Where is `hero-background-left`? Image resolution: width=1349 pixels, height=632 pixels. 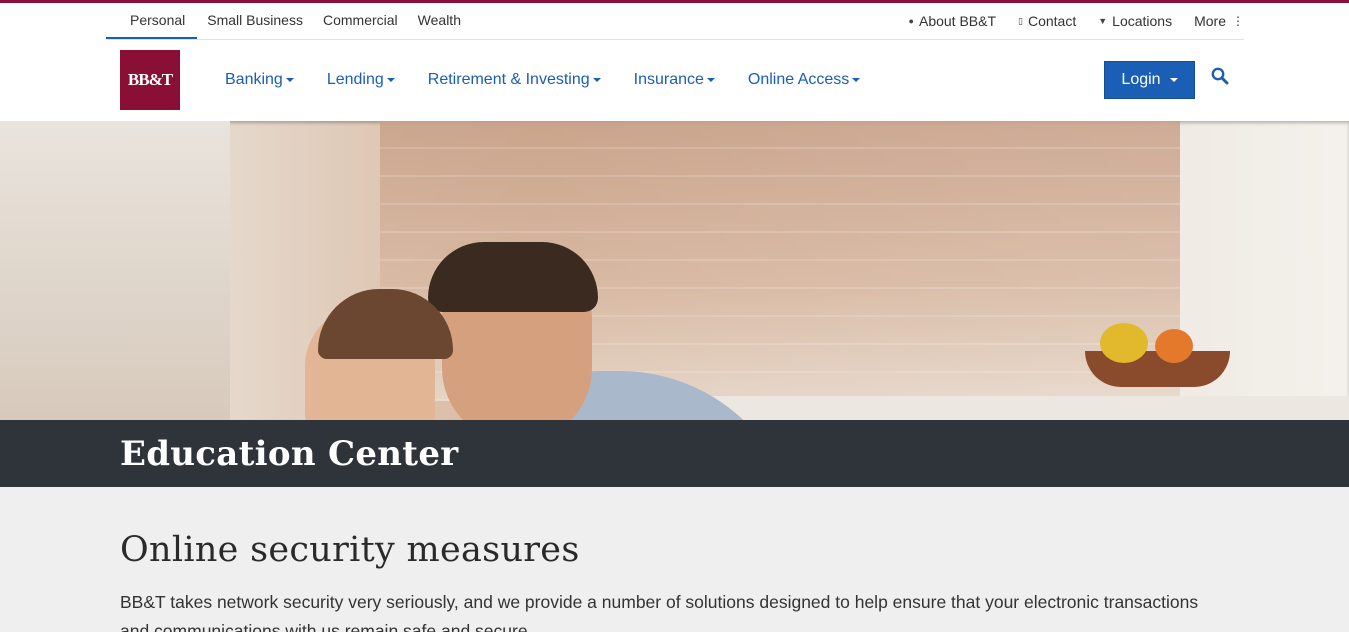 hero-background-left is located at coordinates (115, 270).